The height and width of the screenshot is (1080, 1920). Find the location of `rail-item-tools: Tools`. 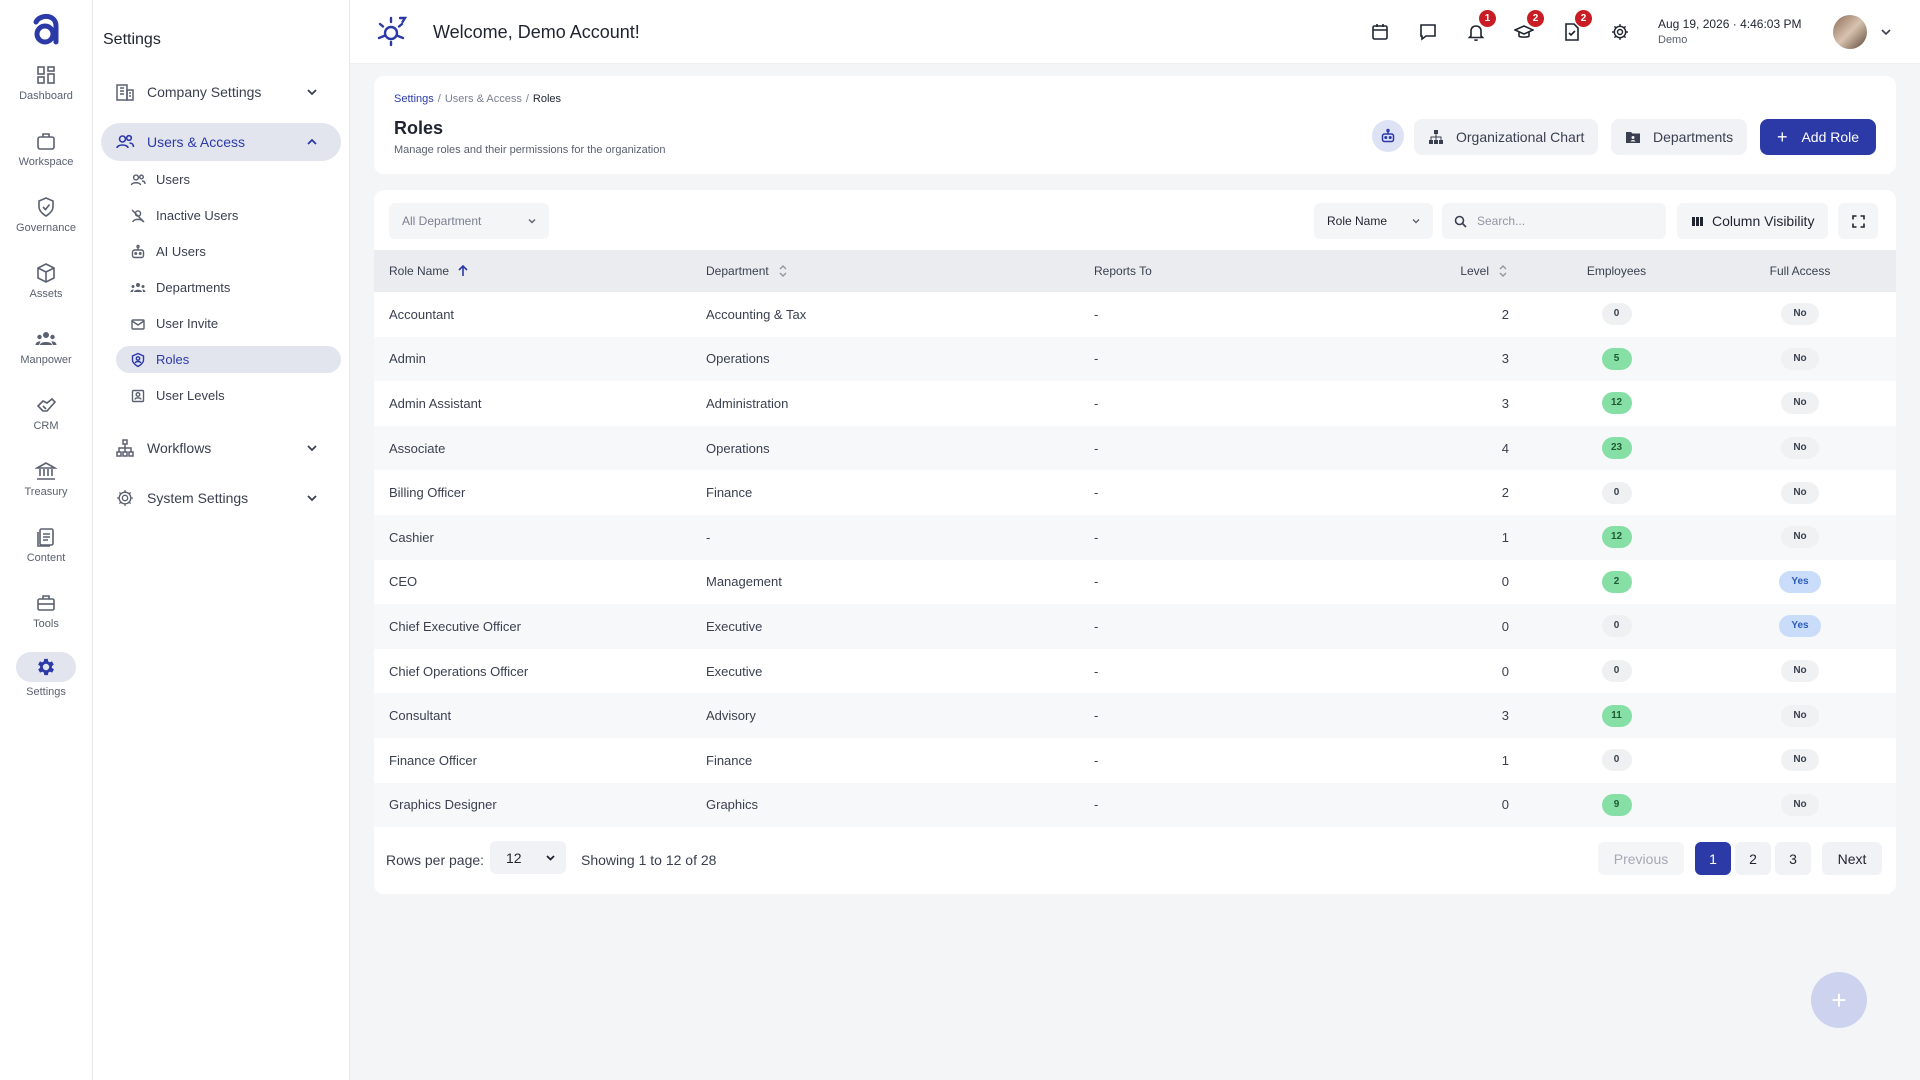

rail-item-tools: Tools is located at coordinates (46, 622).